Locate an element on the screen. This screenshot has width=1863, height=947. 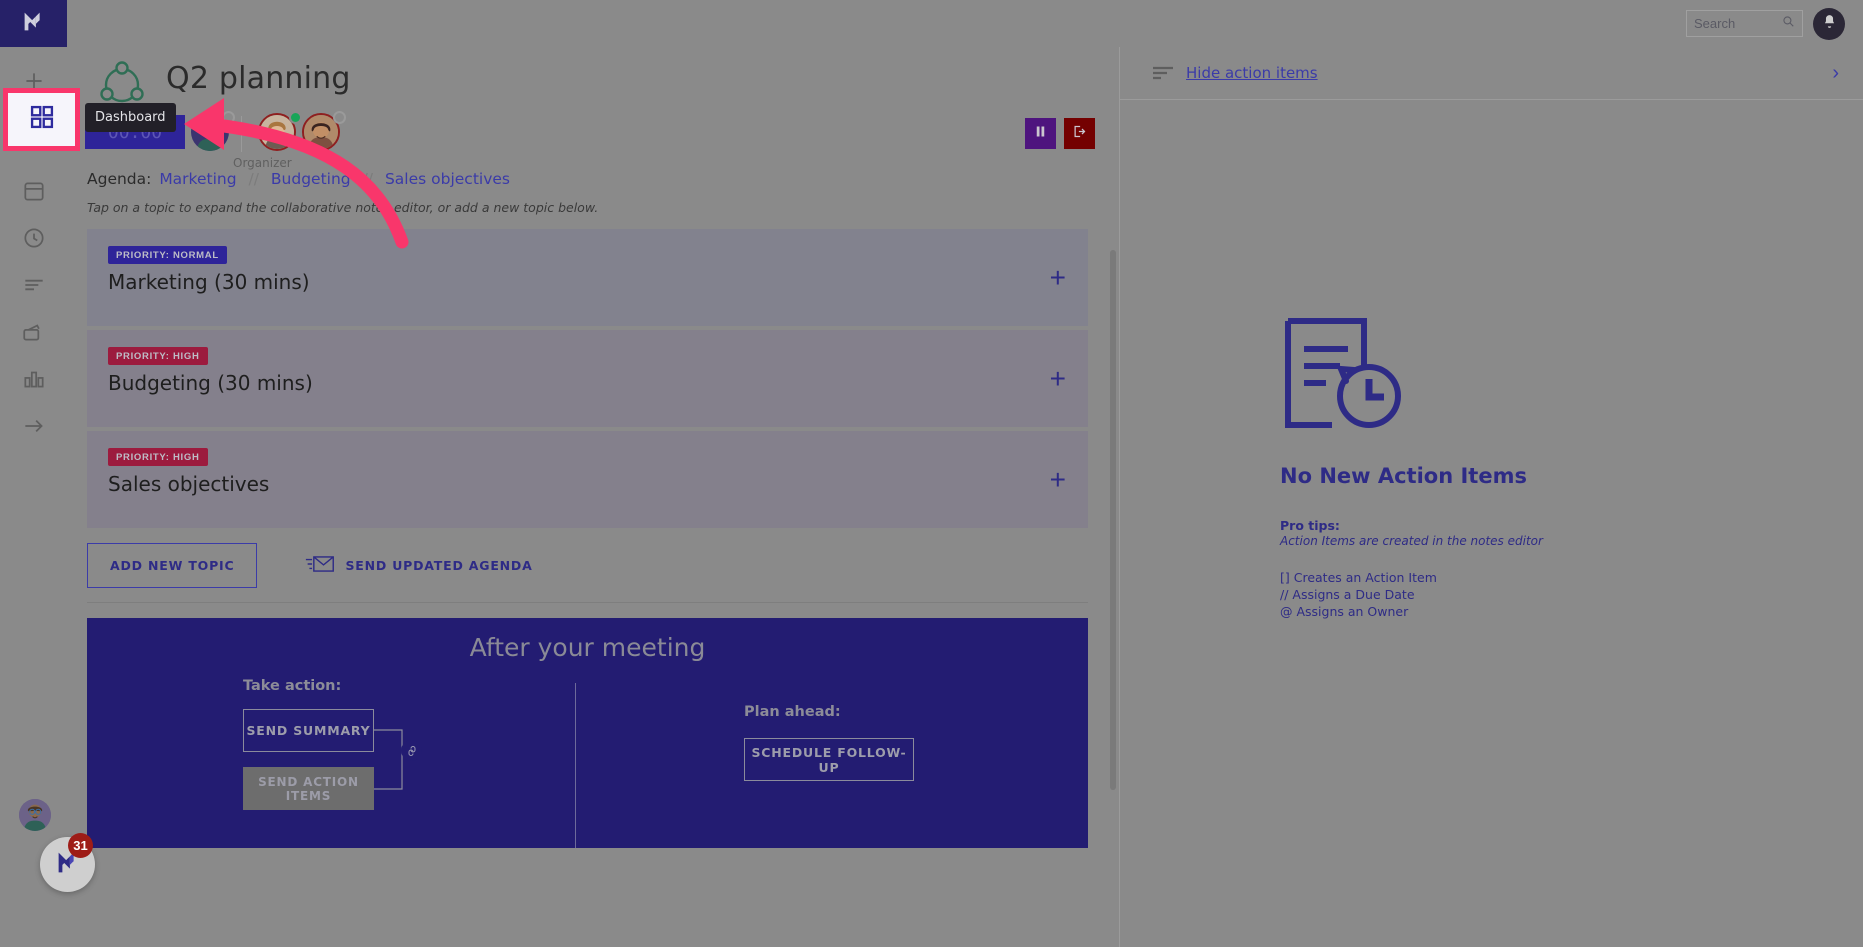
clock-icon is located at coordinates (34, 240).